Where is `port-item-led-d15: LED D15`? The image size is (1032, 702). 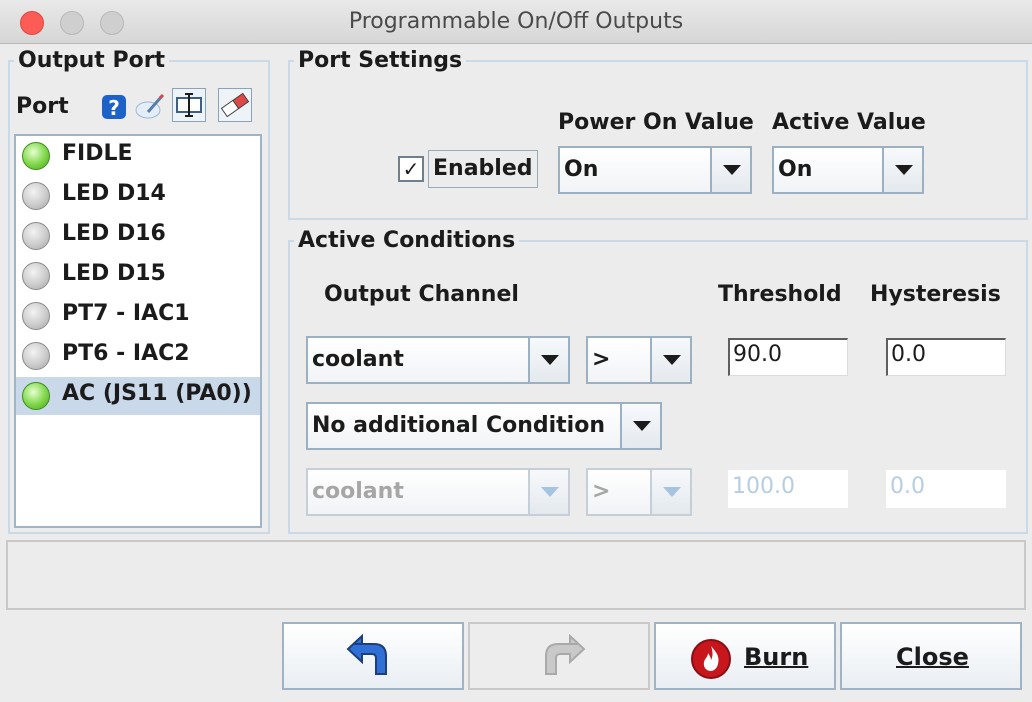 port-item-led-d15: LED D15 is located at coordinates (138, 276).